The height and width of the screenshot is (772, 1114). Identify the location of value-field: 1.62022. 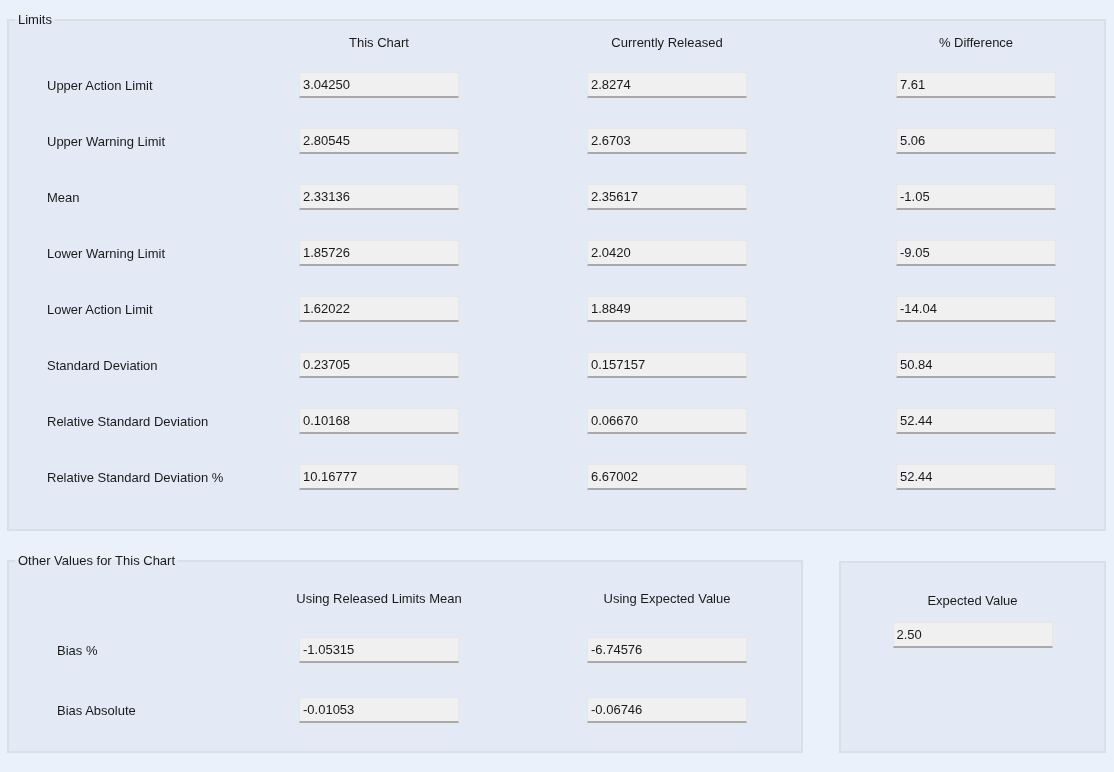
(379, 309).